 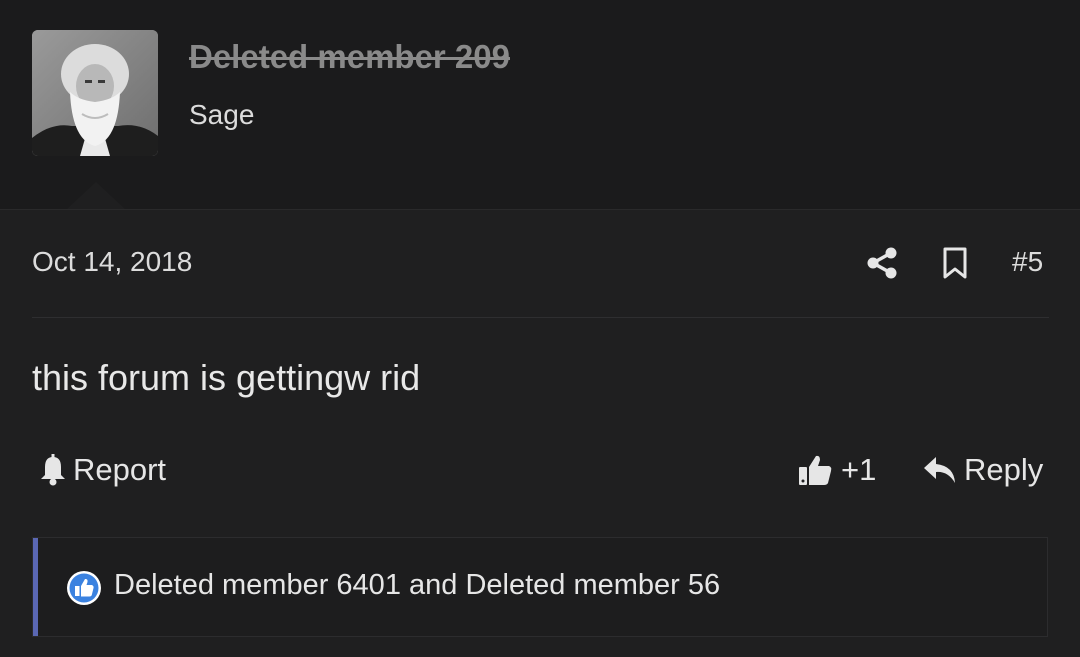 What do you see at coordinates (836, 470) in the screenshot?
I see `like-button: +1` at bounding box center [836, 470].